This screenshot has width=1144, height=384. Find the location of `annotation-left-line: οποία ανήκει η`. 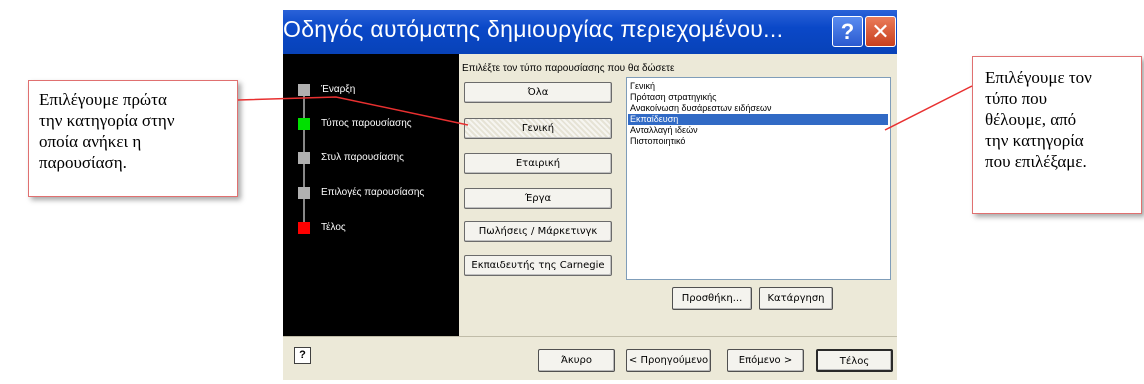

annotation-left-line: οποία ανήκει η is located at coordinates (90, 141).